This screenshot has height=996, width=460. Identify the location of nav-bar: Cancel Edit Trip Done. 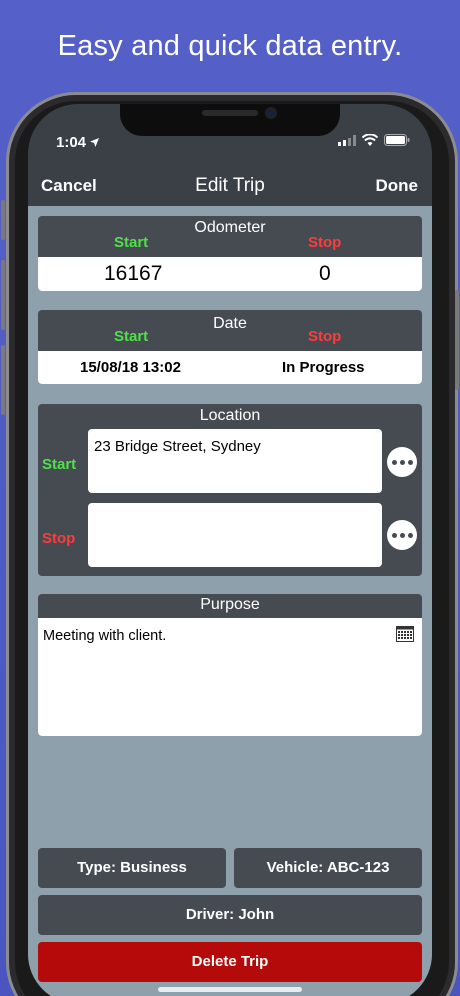
(230, 186).